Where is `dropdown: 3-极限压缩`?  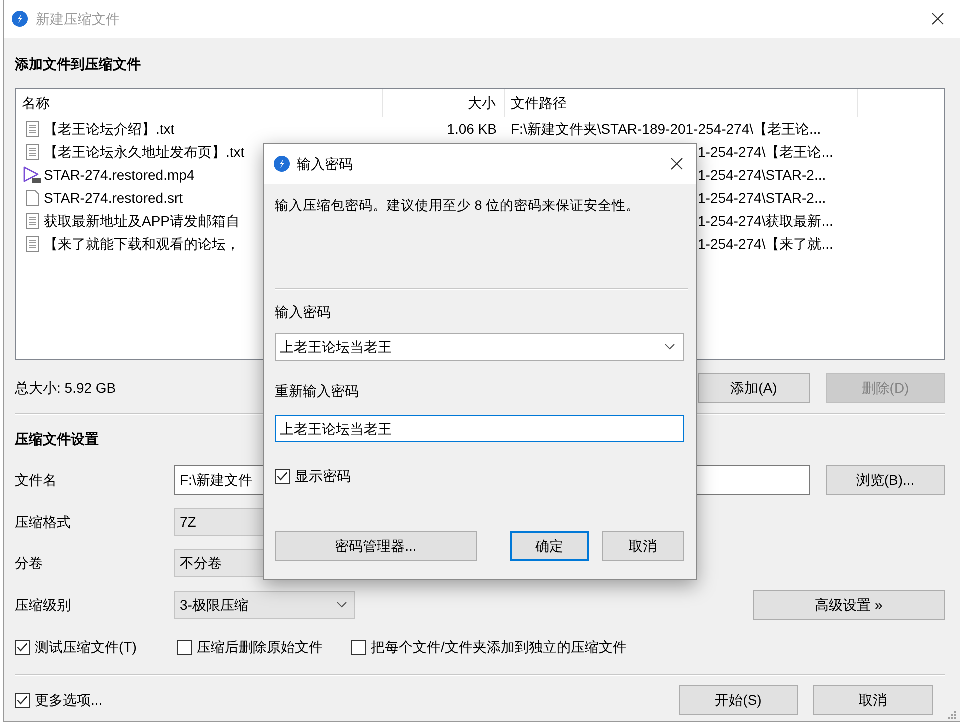
dropdown: 3-极限压缩 is located at coordinates (264, 605).